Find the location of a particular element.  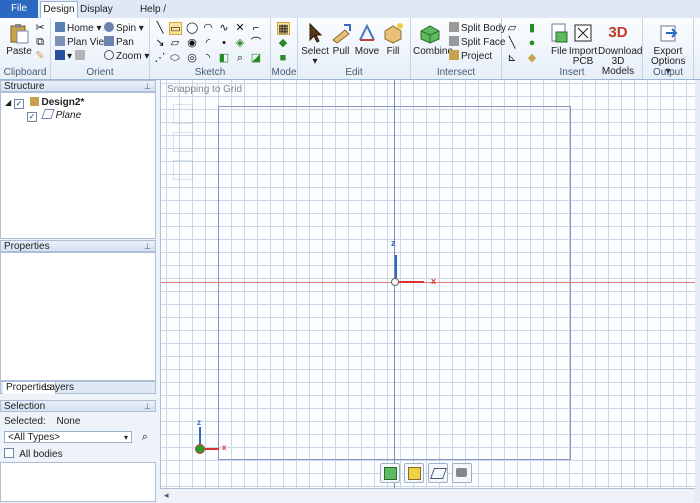

solid-view-icon is located at coordinates (390, 473).